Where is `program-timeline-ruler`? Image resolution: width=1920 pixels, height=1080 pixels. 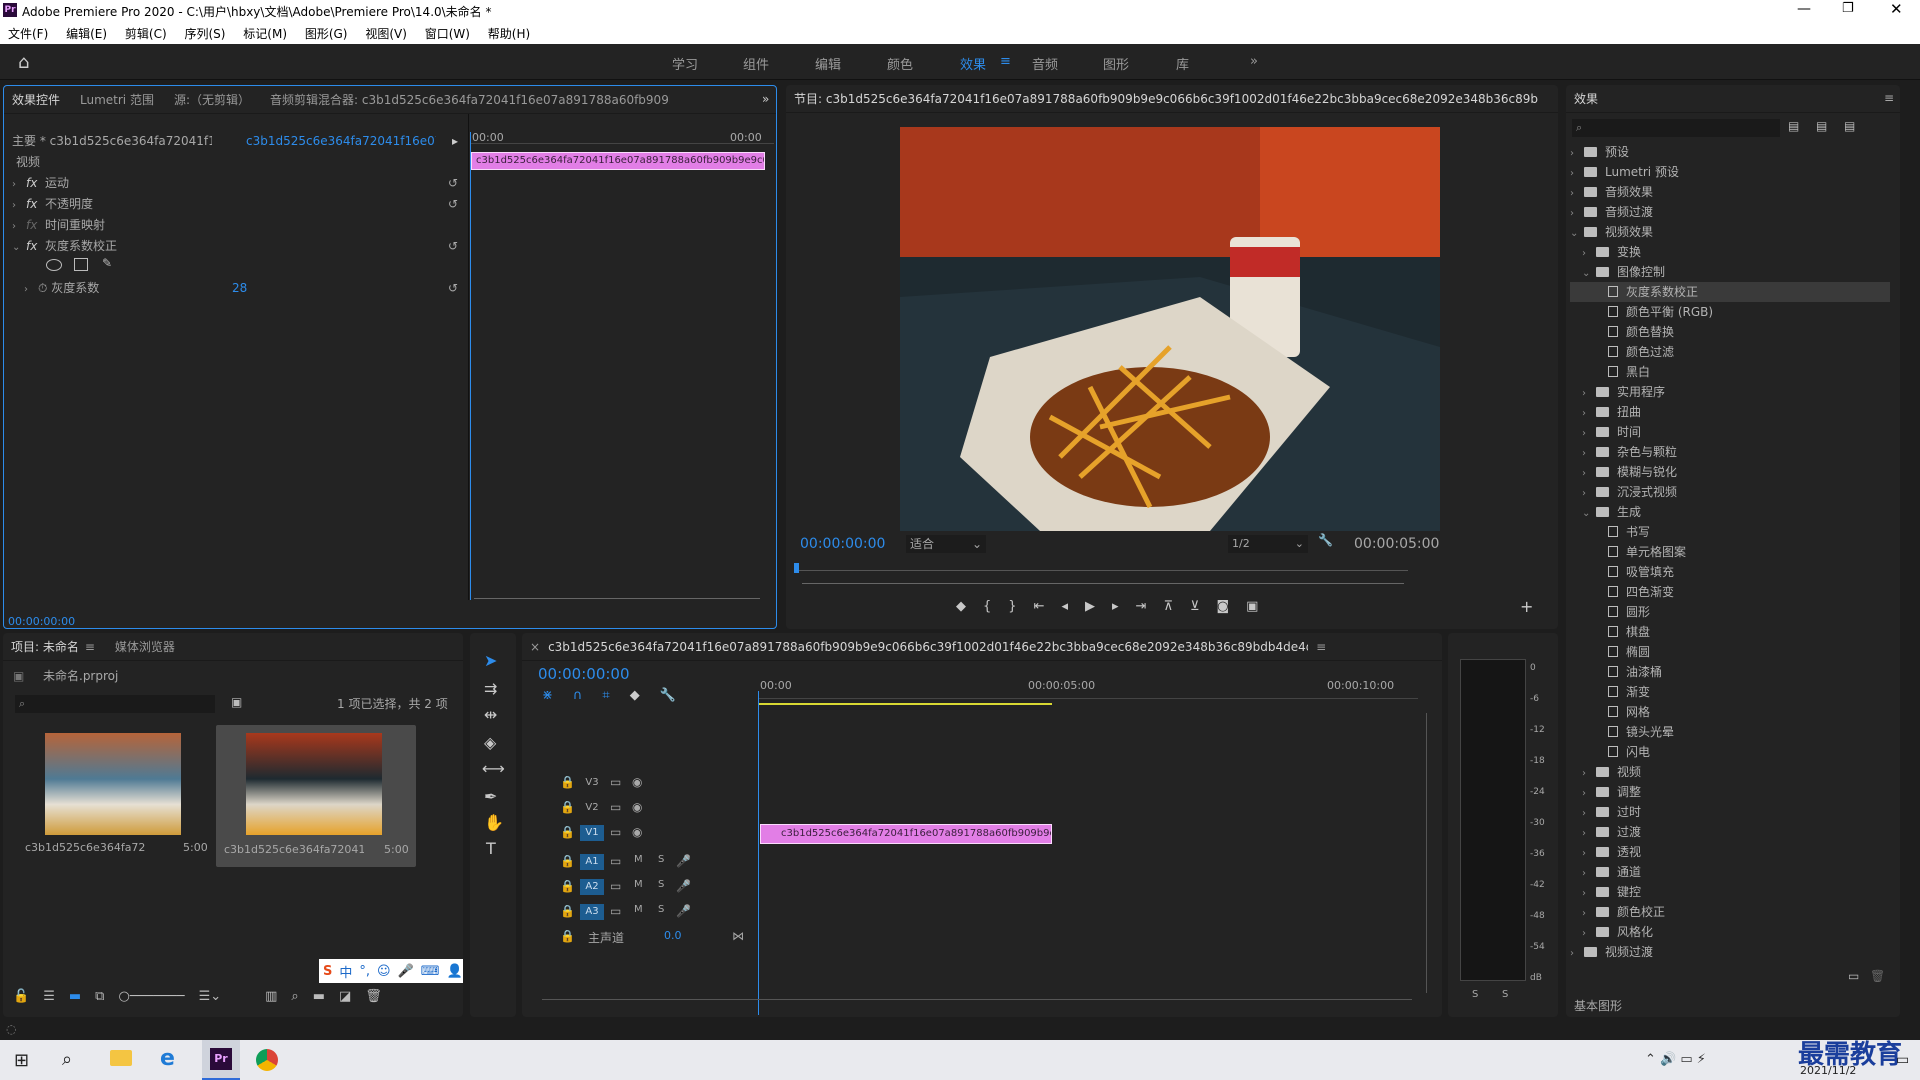 program-timeline-ruler is located at coordinates (1102, 568).